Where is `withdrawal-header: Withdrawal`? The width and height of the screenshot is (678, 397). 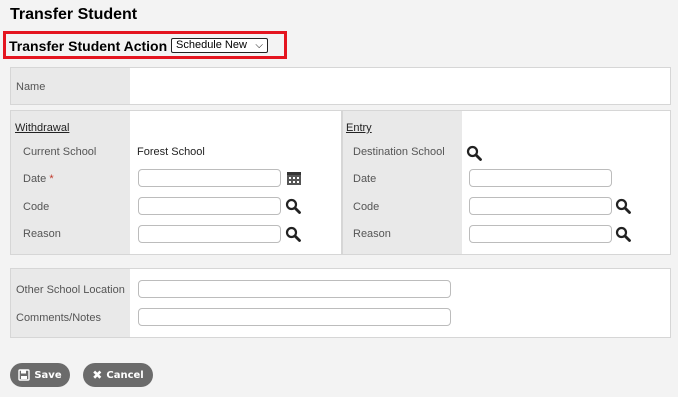 withdrawal-header: Withdrawal is located at coordinates (42, 128).